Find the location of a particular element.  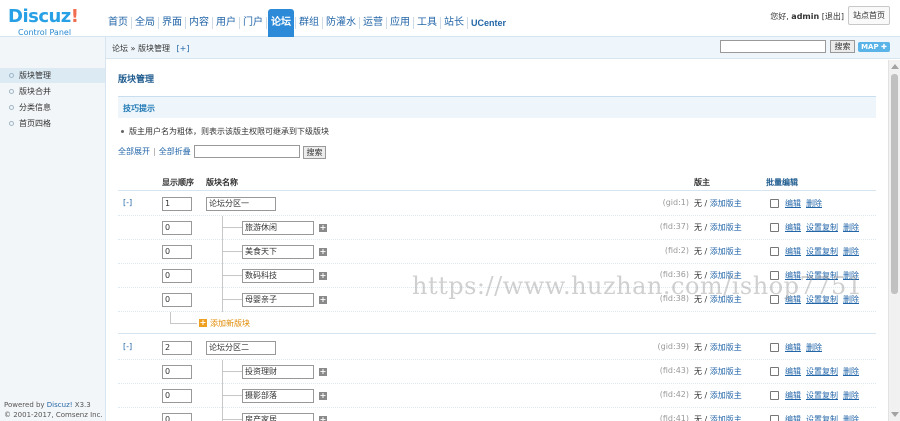

scroll-up-arrow-icon is located at coordinates (895, 66).